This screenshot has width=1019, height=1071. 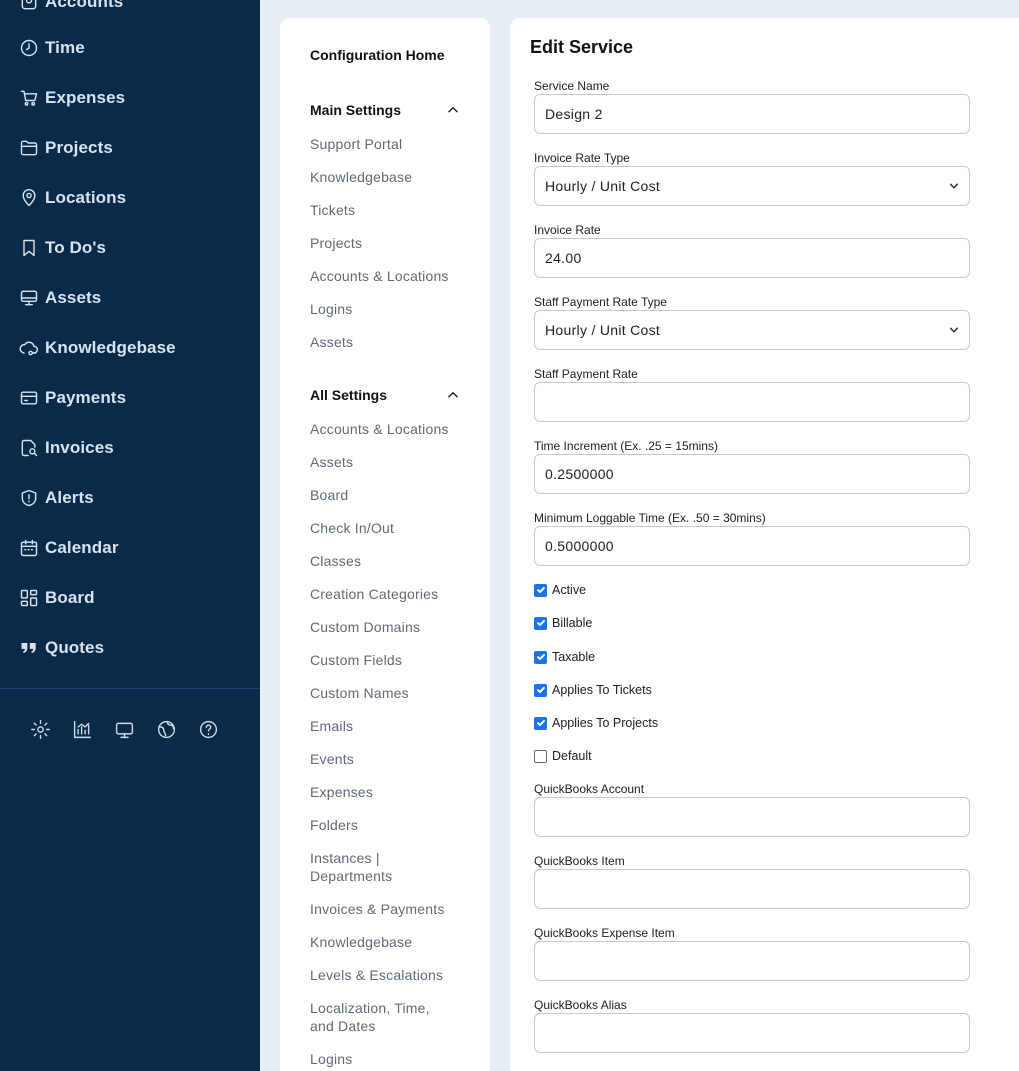 I want to click on nav-item-assets: Assets, so click(x=59, y=298).